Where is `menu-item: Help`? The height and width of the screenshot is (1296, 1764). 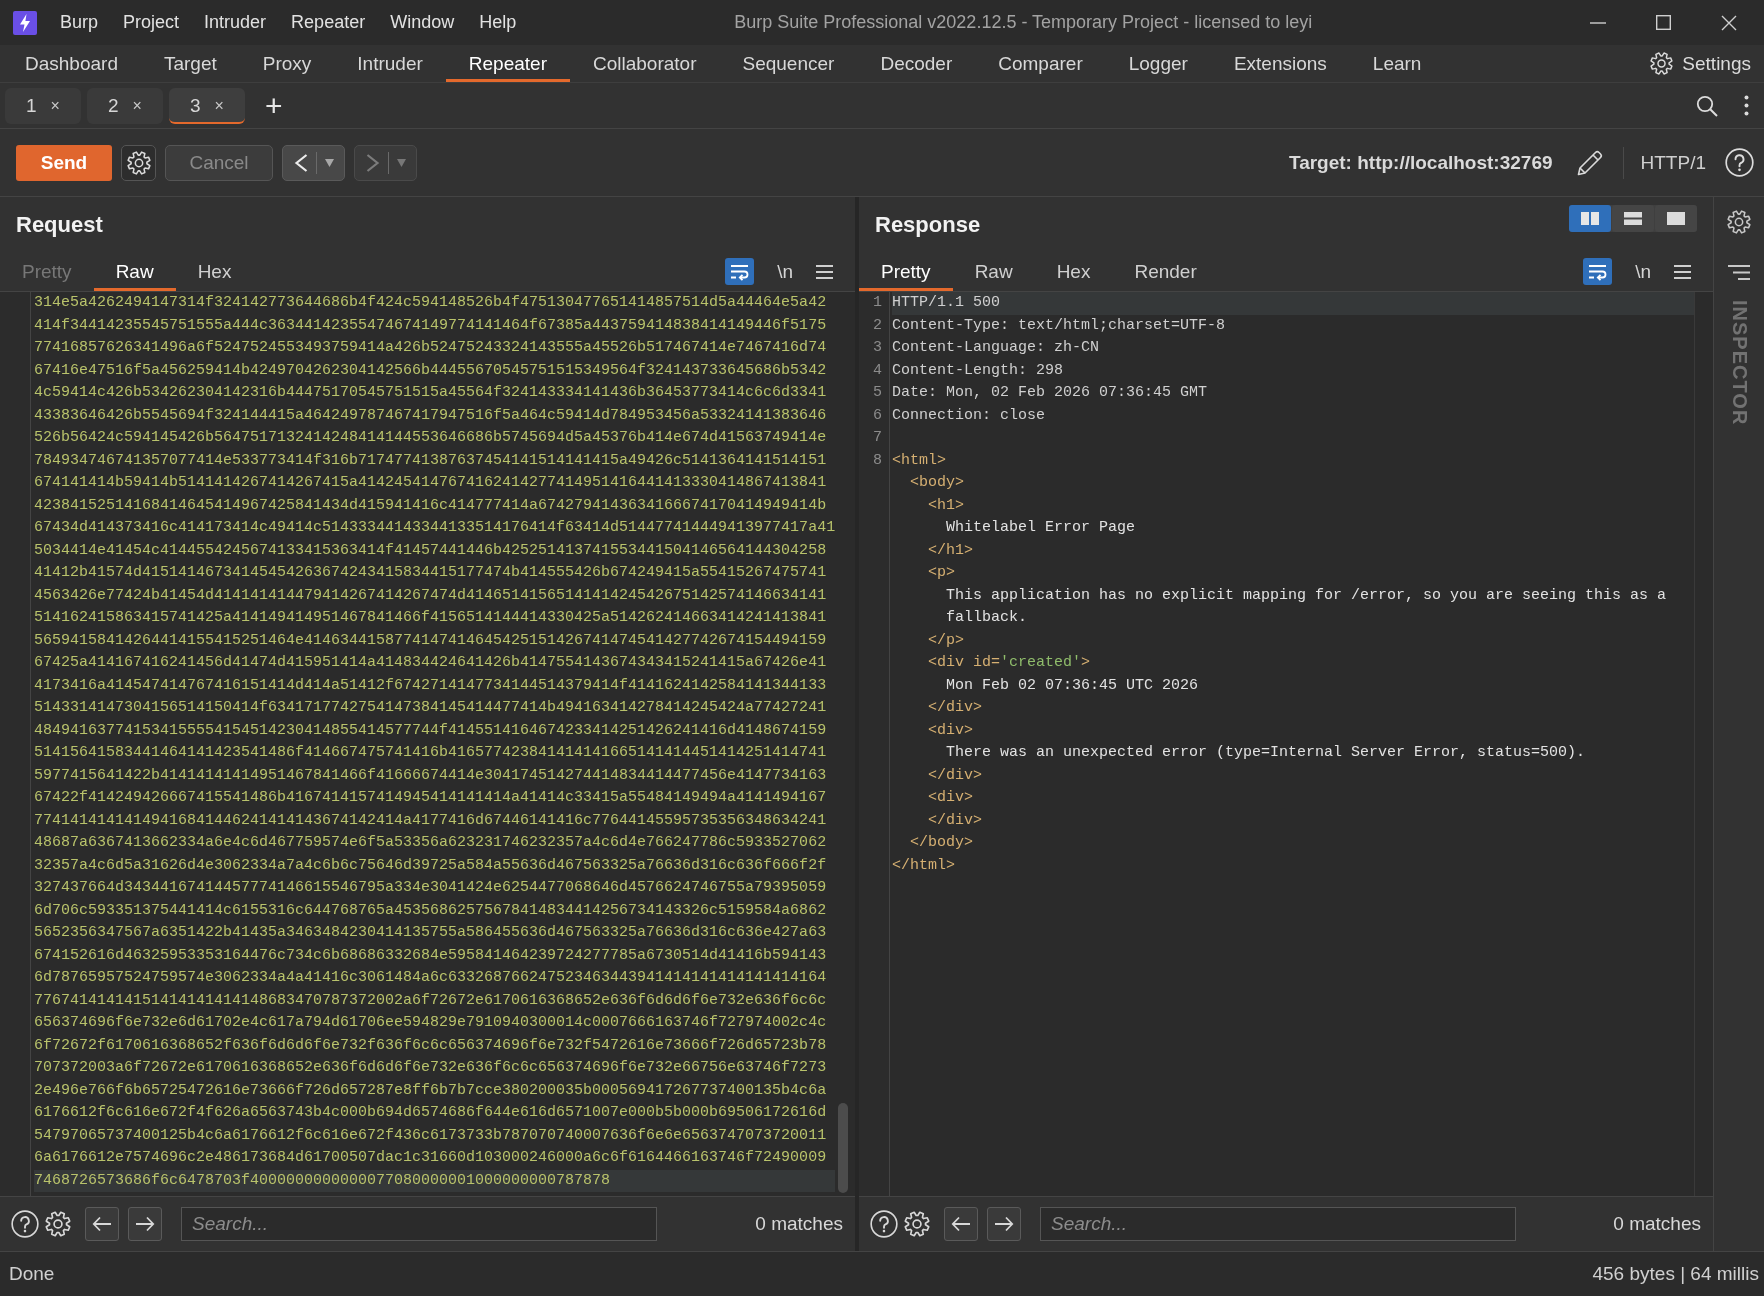
menu-item: Help is located at coordinates (498, 22).